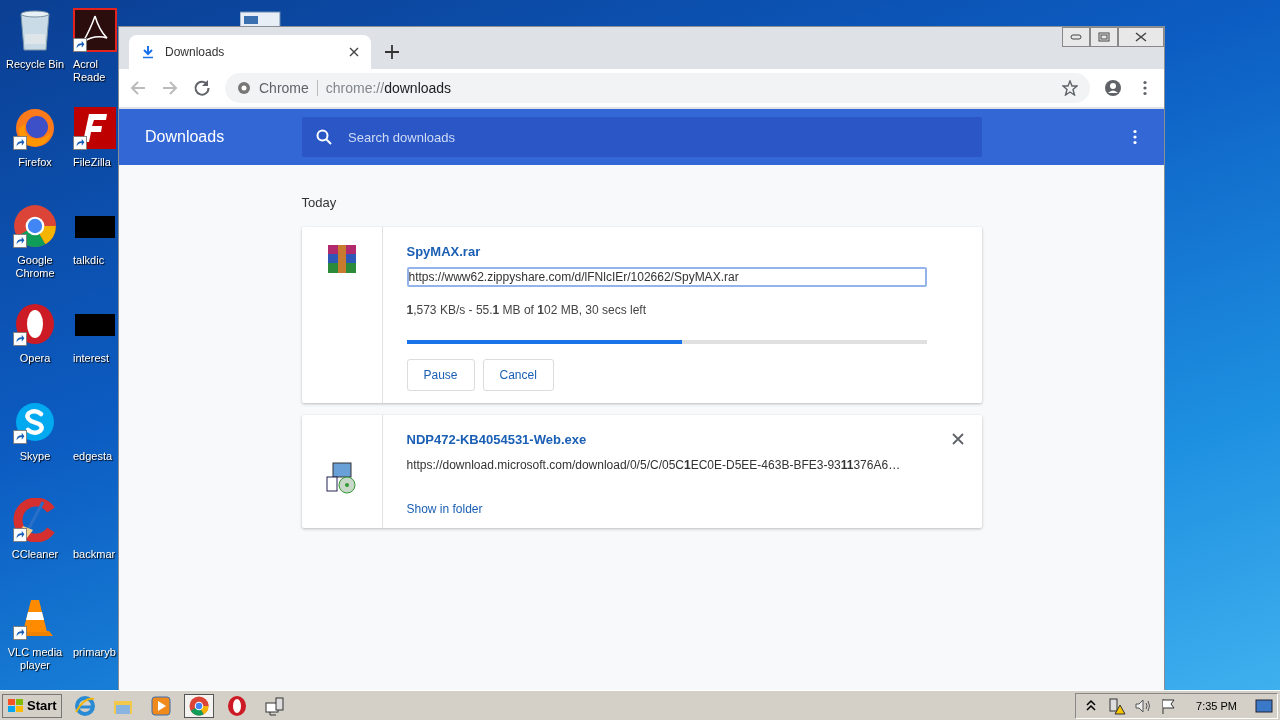 This screenshot has height=720, width=1280. I want to click on show-in-folder-link: Show in folder, so click(444, 509).